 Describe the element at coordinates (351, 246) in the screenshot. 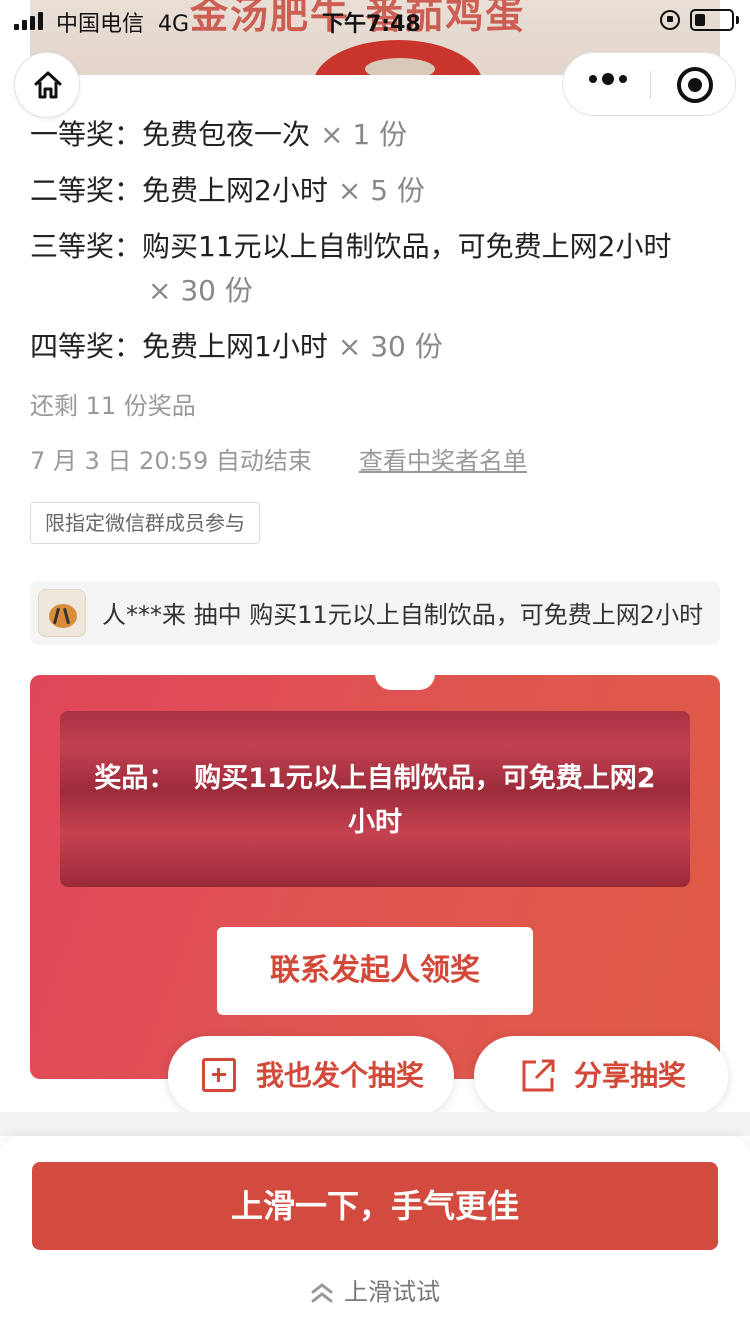

I see `prize-row-3: 三等奖：购买11元以上自制饮品，可免费上网2小时` at that location.